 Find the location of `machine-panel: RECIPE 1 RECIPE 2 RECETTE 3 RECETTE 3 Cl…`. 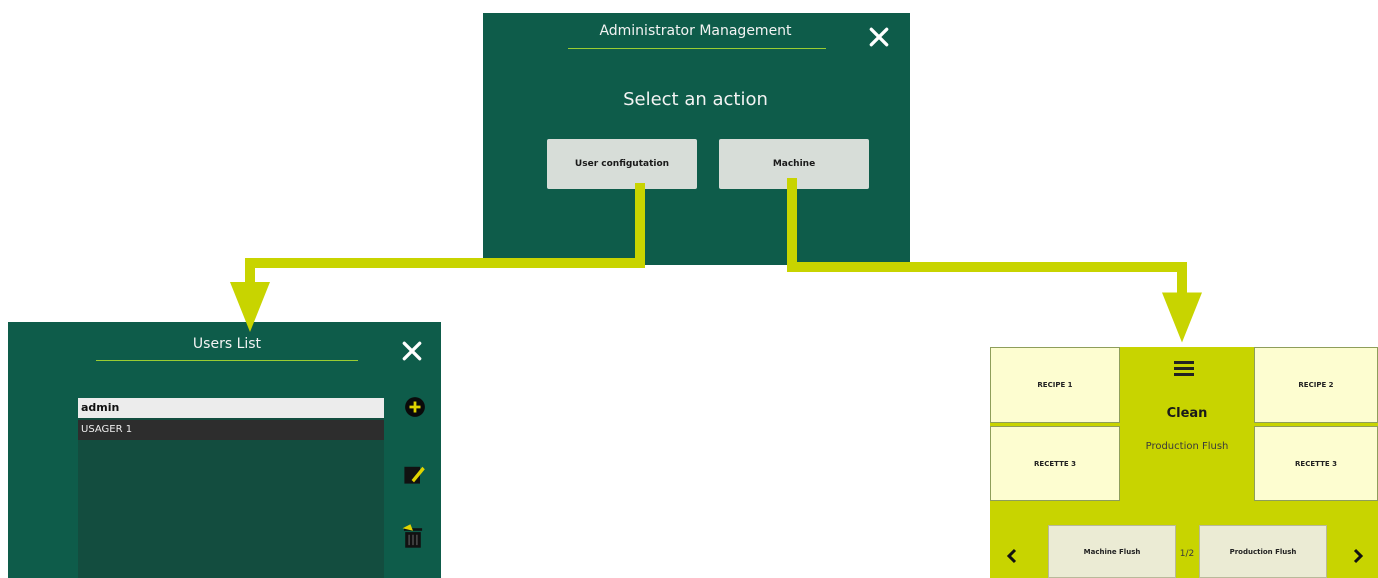

machine-panel: RECIPE 1 RECIPE 2 RECETTE 3 RECETTE 3 Cl… is located at coordinates (1184, 462).